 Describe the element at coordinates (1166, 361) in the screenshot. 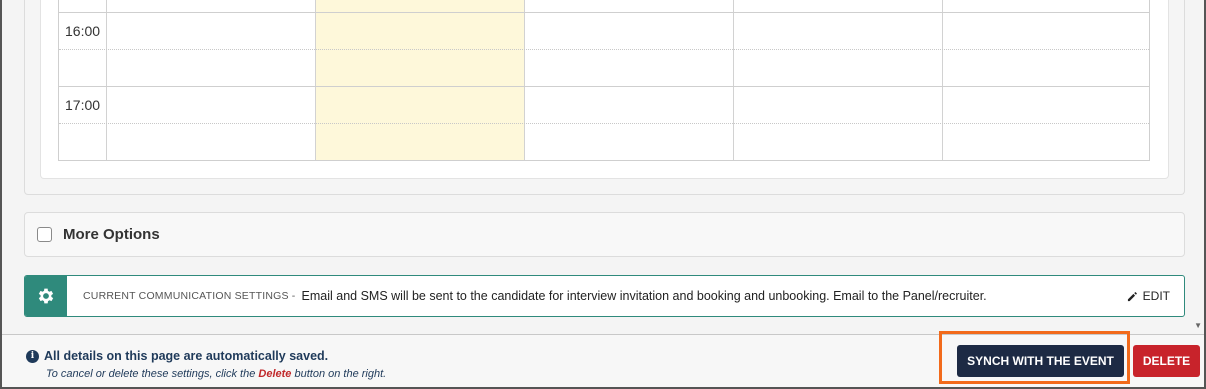

I see `delete-button: DELETE` at that location.